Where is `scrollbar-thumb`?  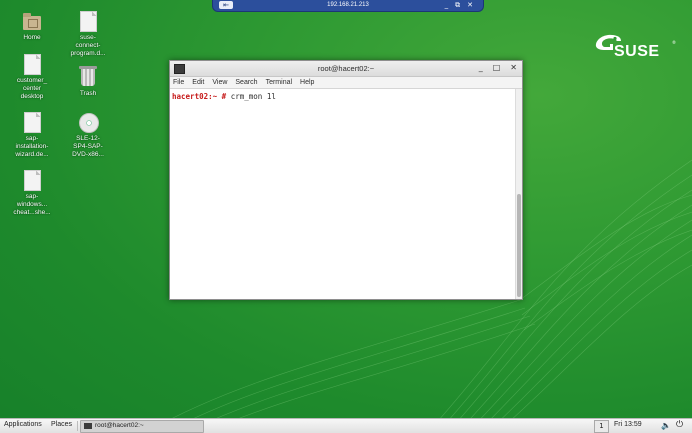
scrollbar-thumb is located at coordinates (519, 245).